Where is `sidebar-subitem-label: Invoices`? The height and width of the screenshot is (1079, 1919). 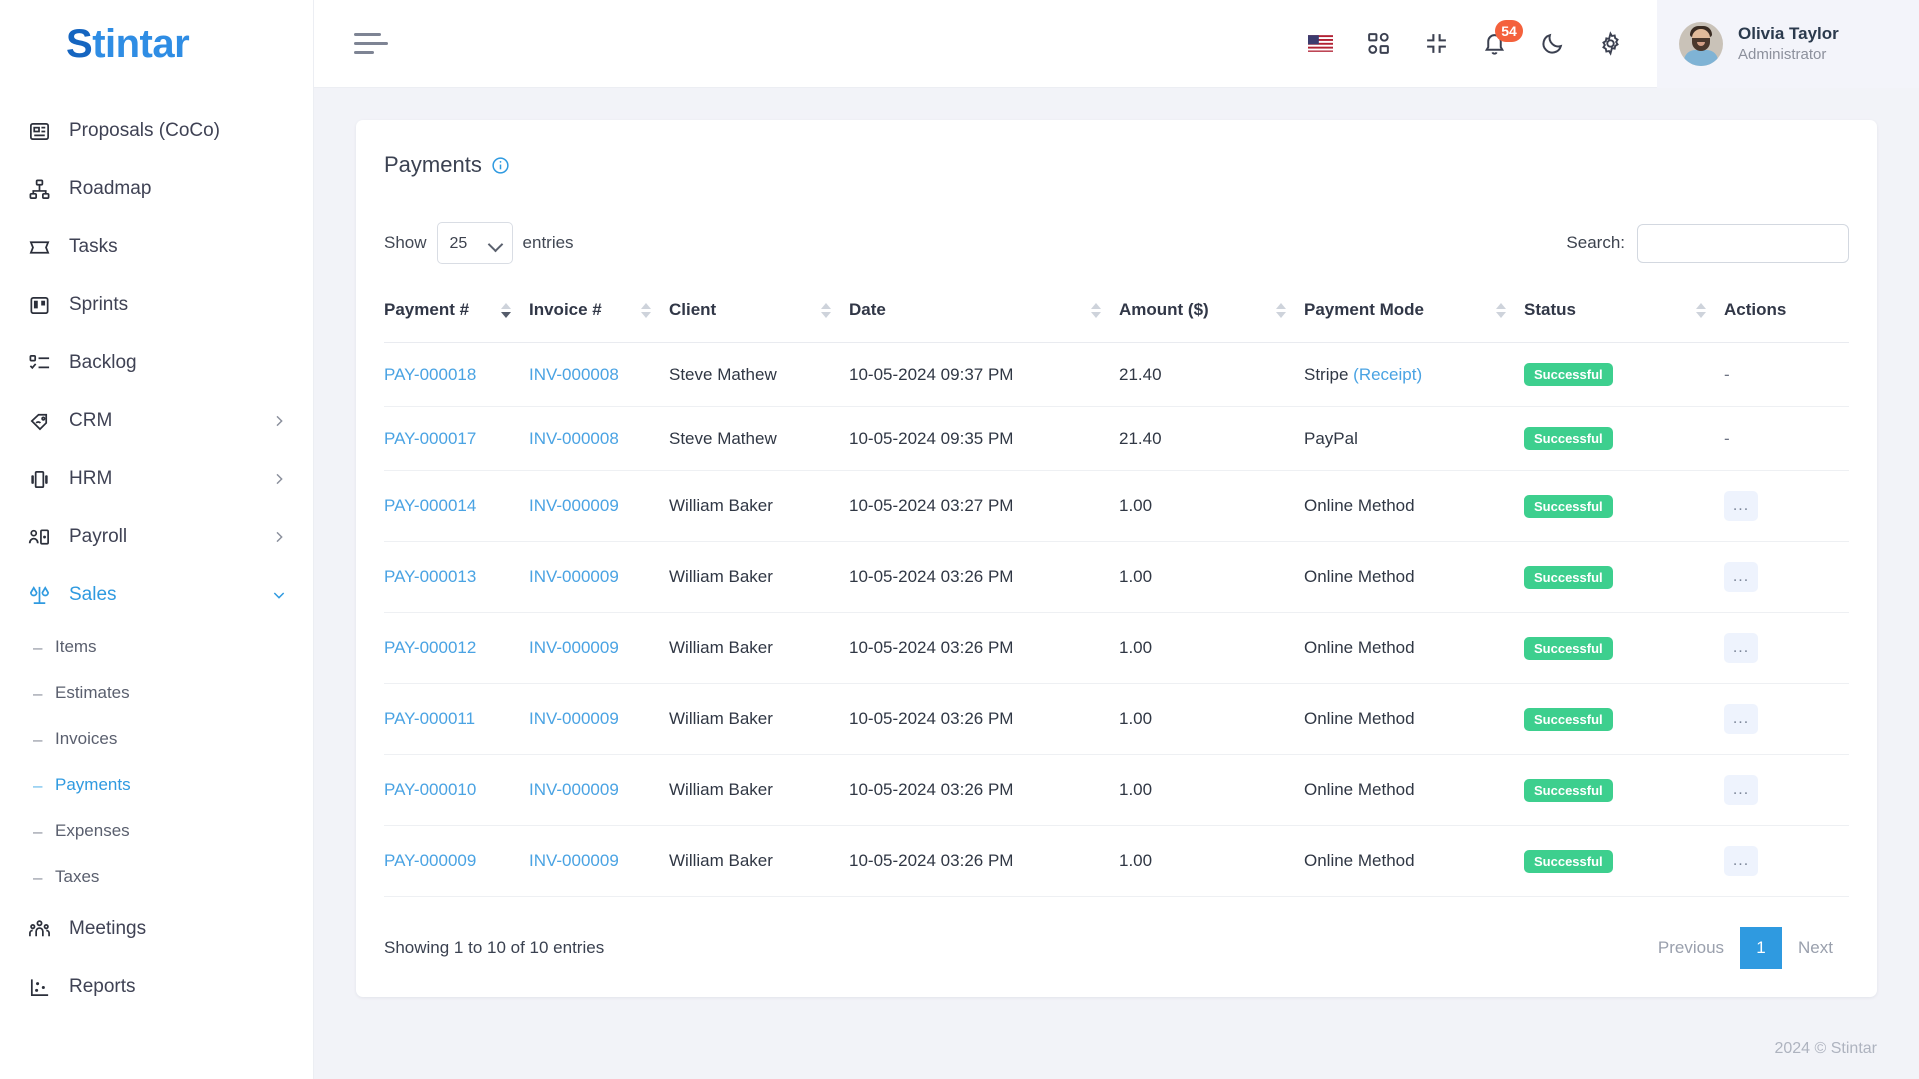 sidebar-subitem-label: Invoices is located at coordinates (86, 738).